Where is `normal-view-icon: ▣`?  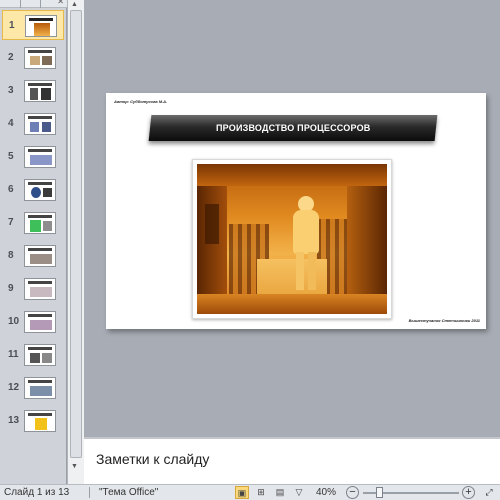
normal-view-icon: ▣ is located at coordinates (242, 492).